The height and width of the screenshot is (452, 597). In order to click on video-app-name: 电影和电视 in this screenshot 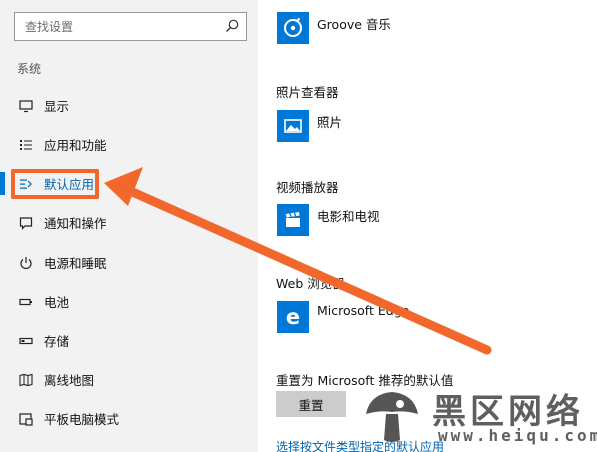, I will do `click(348, 216)`.